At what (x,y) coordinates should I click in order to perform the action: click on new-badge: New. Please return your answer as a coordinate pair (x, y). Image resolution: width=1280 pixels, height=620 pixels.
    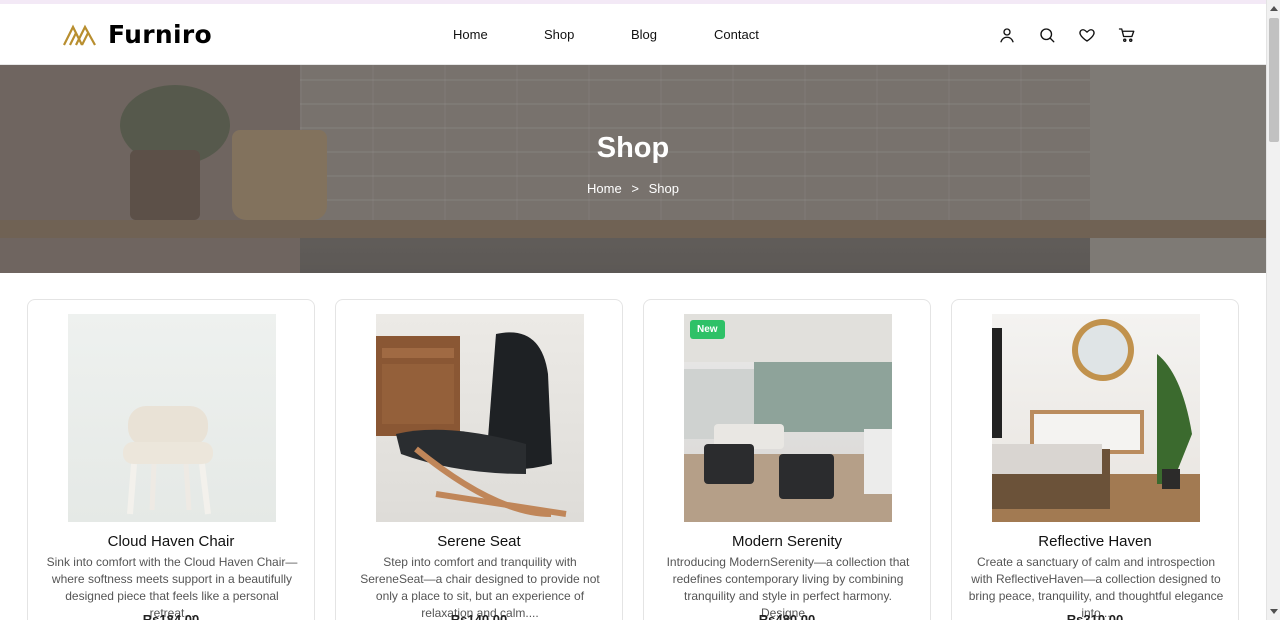
    Looking at the image, I should click on (707, 329).